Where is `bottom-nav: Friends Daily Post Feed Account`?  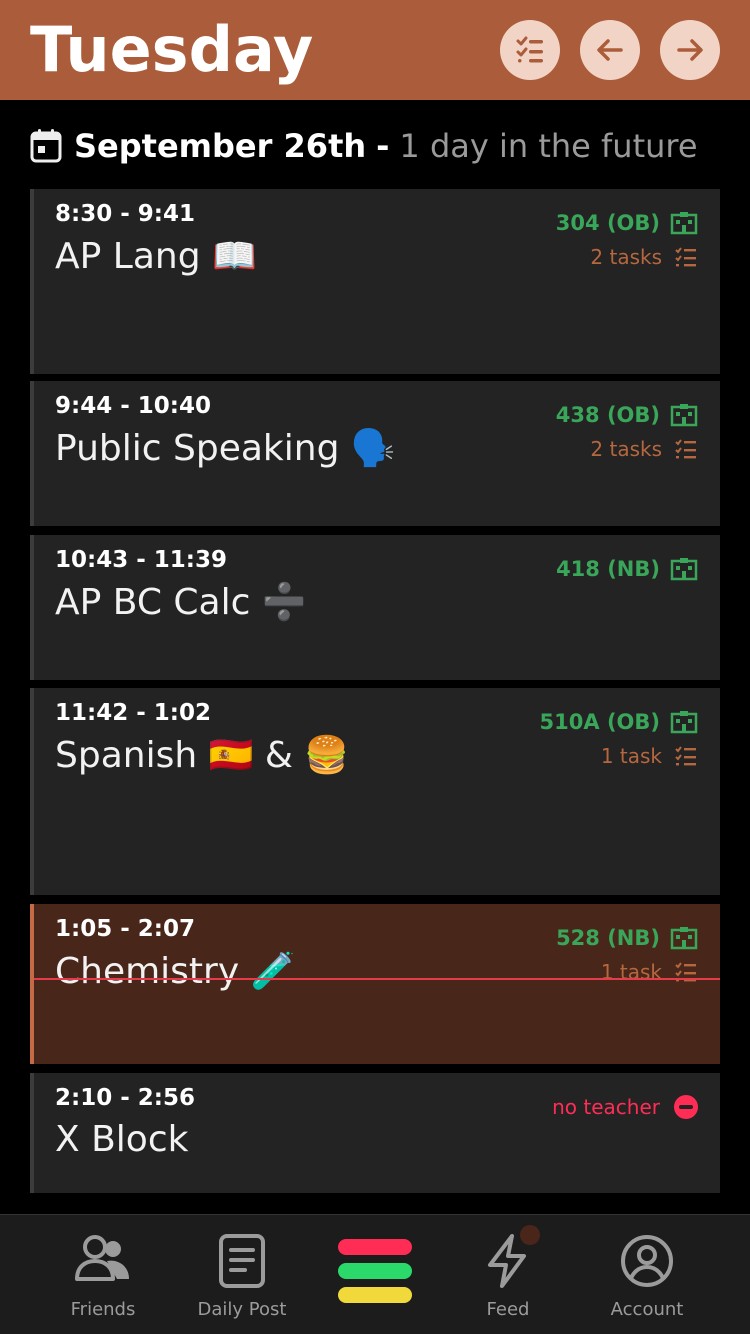 bottom-nav: Friends Daily Post Feed Account is located at coordinates (375, 1274).